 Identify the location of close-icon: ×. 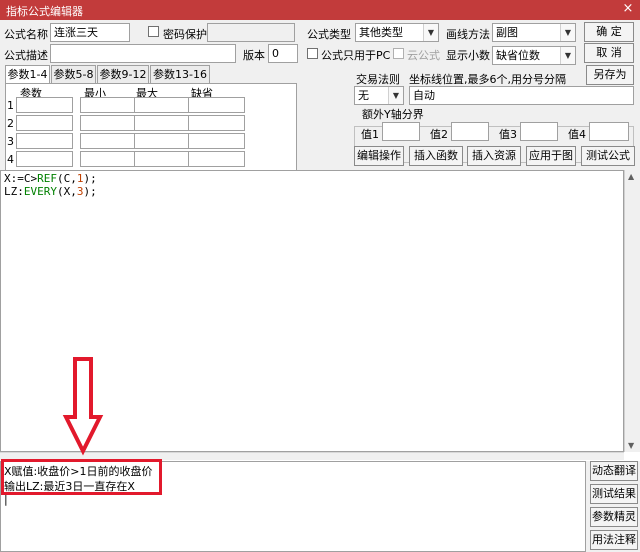
(628, 9).